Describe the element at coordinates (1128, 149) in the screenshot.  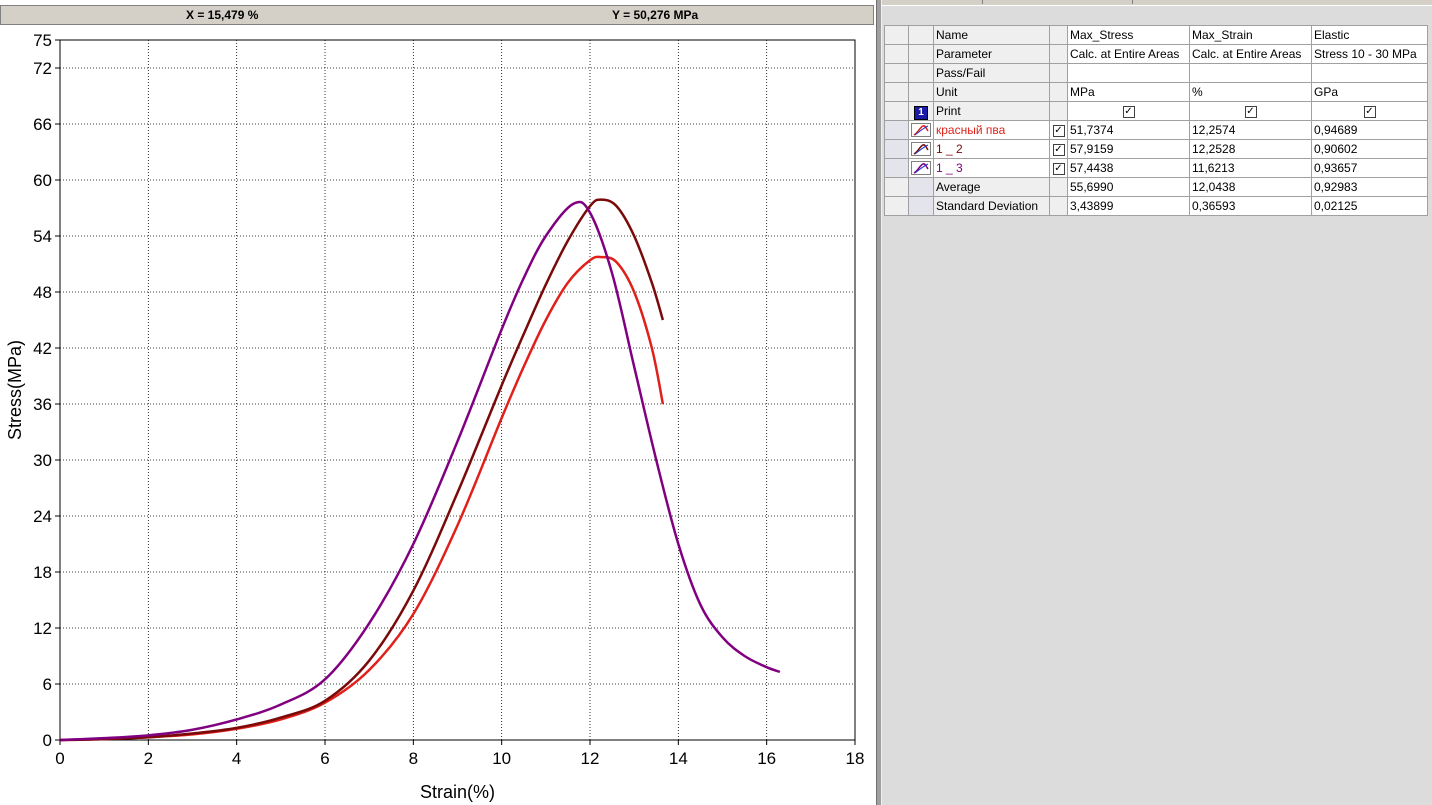
I see `max-stress-value: 57,9159` at that location.